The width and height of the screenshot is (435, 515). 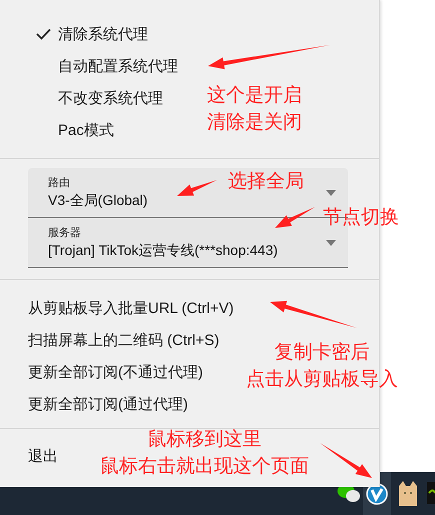 What do you see at coordinates (266, 182) in the screenshot?
I see `annotation-text: 选择全局` at bounding box center [266, 182].